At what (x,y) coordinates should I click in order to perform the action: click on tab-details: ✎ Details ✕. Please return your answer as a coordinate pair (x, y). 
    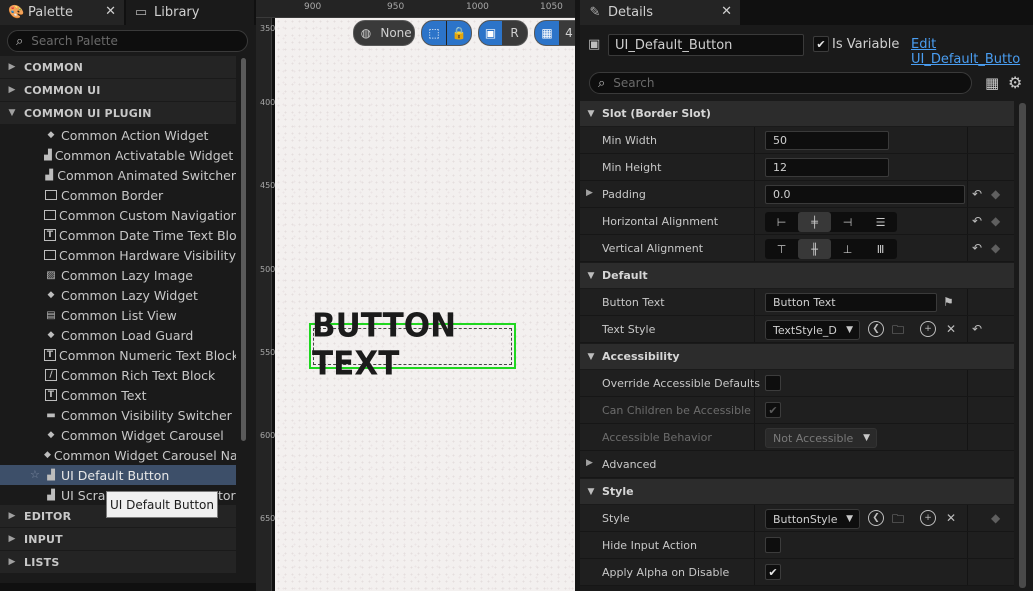
    Looking at the image, I should click on (660, 12).